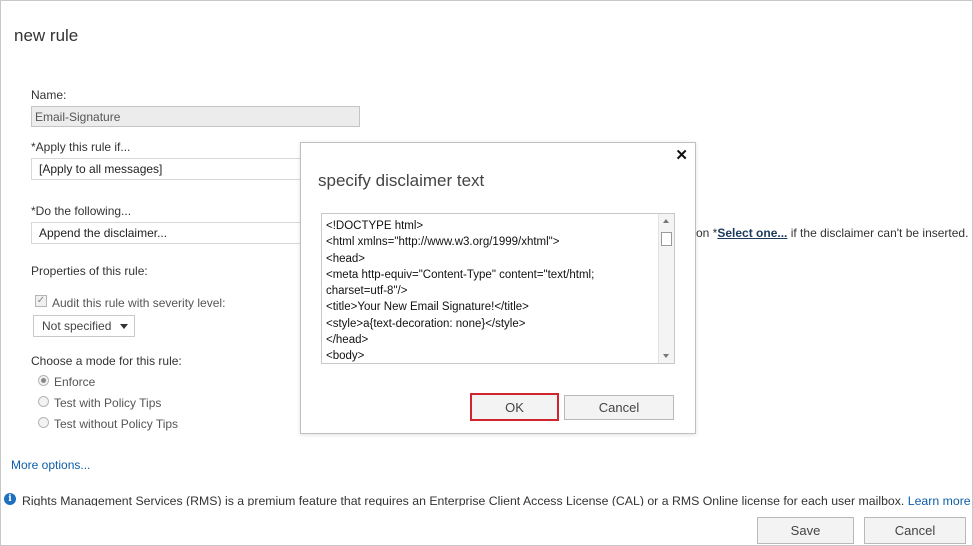 This screenshot has width=973, height=546. What do you see at coordinates (426, 323) in the screenshot?
I see `code-line: <style>a{text-decoration: none}</style>` at bounding box center [426, 323].